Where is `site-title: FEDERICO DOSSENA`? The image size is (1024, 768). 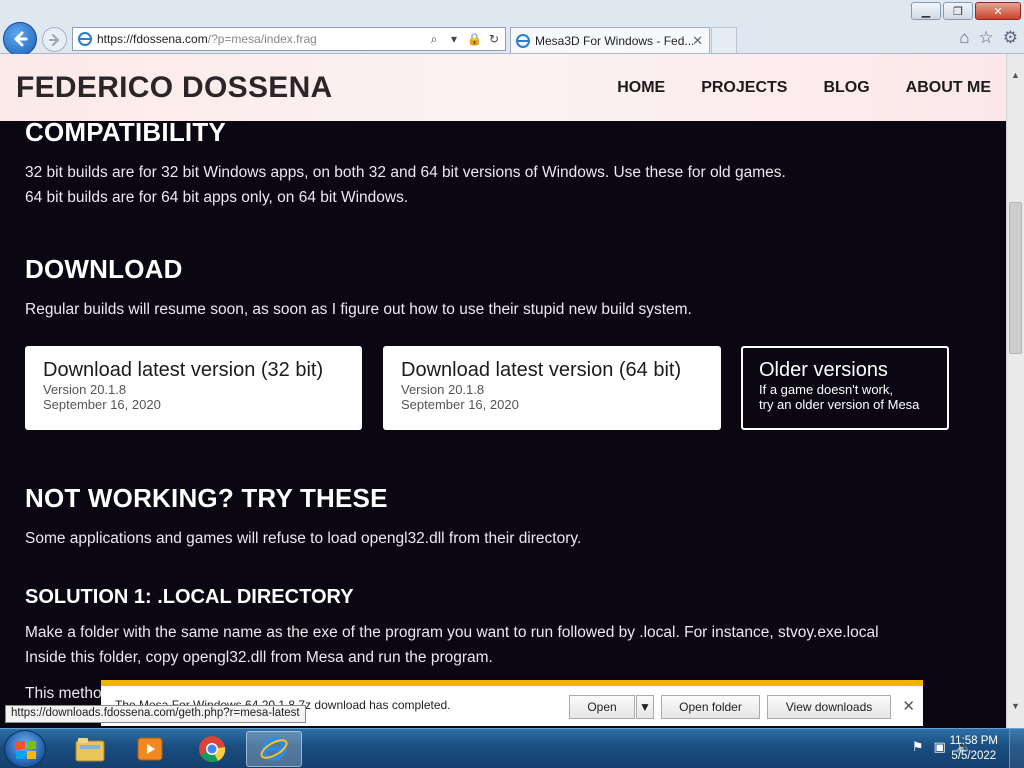 site-title: FEDERICO DOSSENA is located at coordinates (174, 88).